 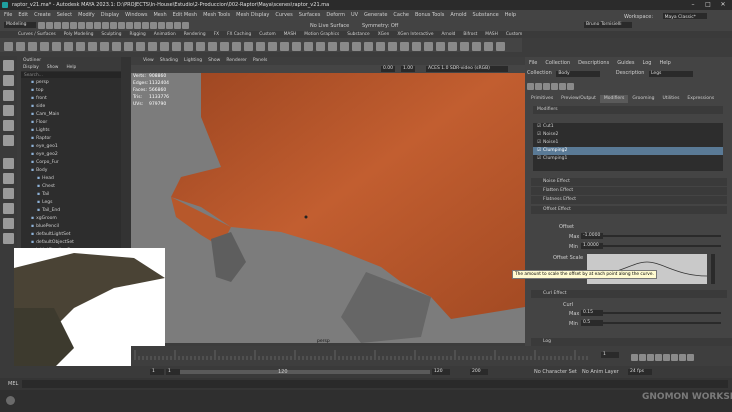 What do you see at coordinates (542, 99) in the screenshot?
I see `xgen-tab-primitives: Primitives` at bounding box center [542, 99].